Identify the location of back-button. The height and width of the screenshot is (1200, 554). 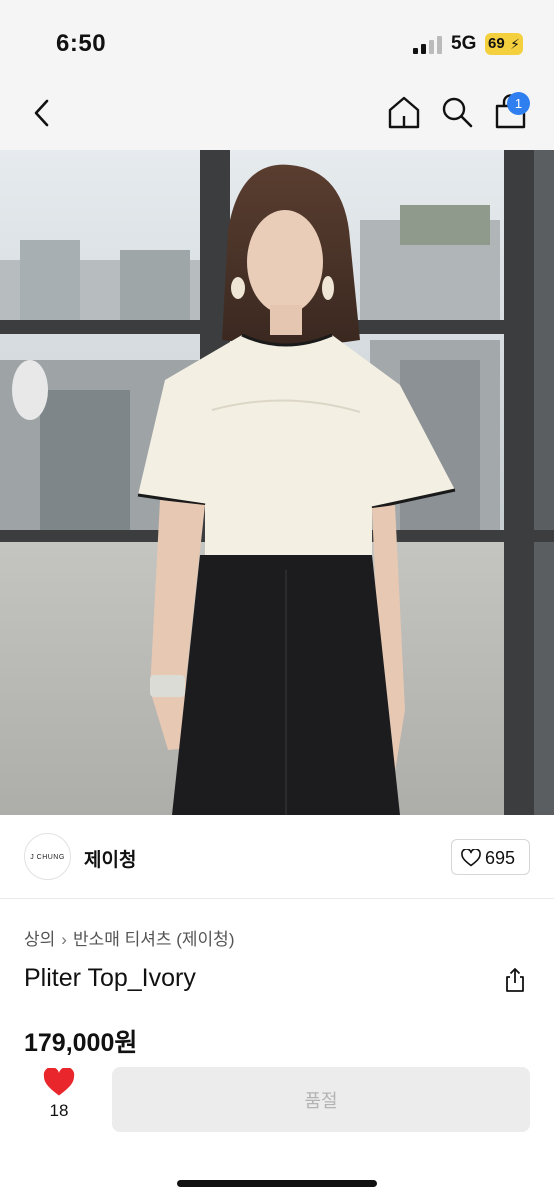
(43, 113).